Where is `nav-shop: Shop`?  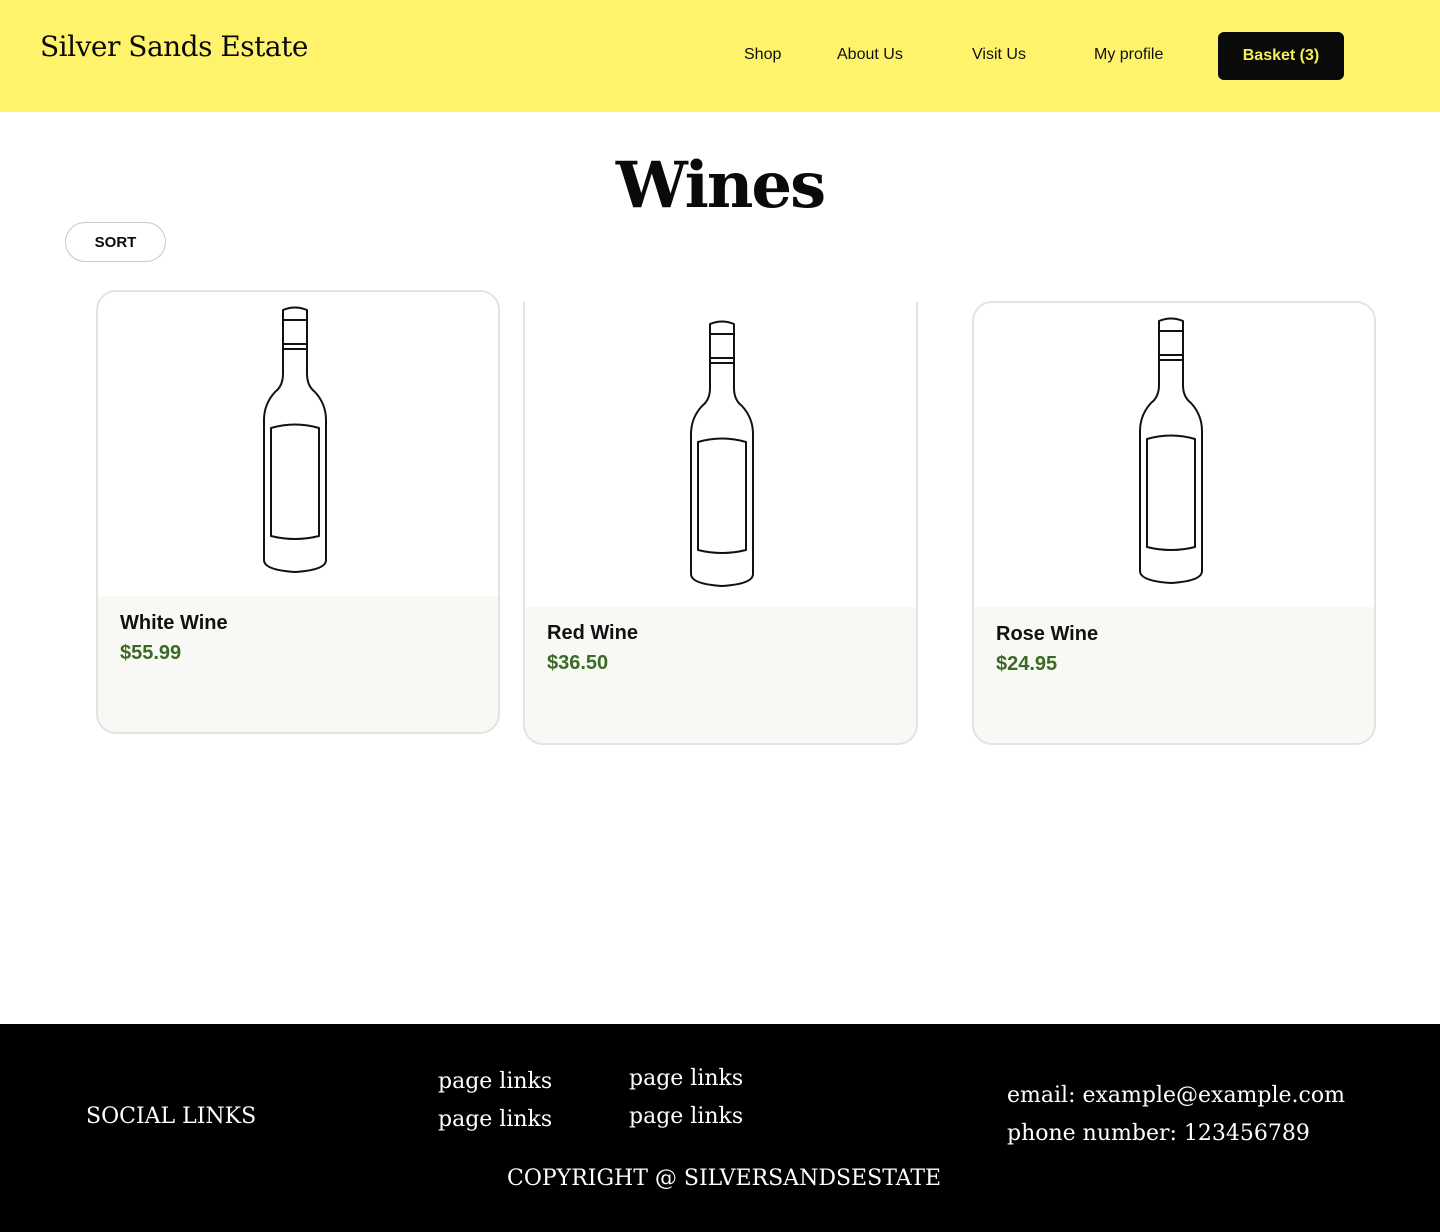 nav-shop: Shop is located at coordinates (762, 55).